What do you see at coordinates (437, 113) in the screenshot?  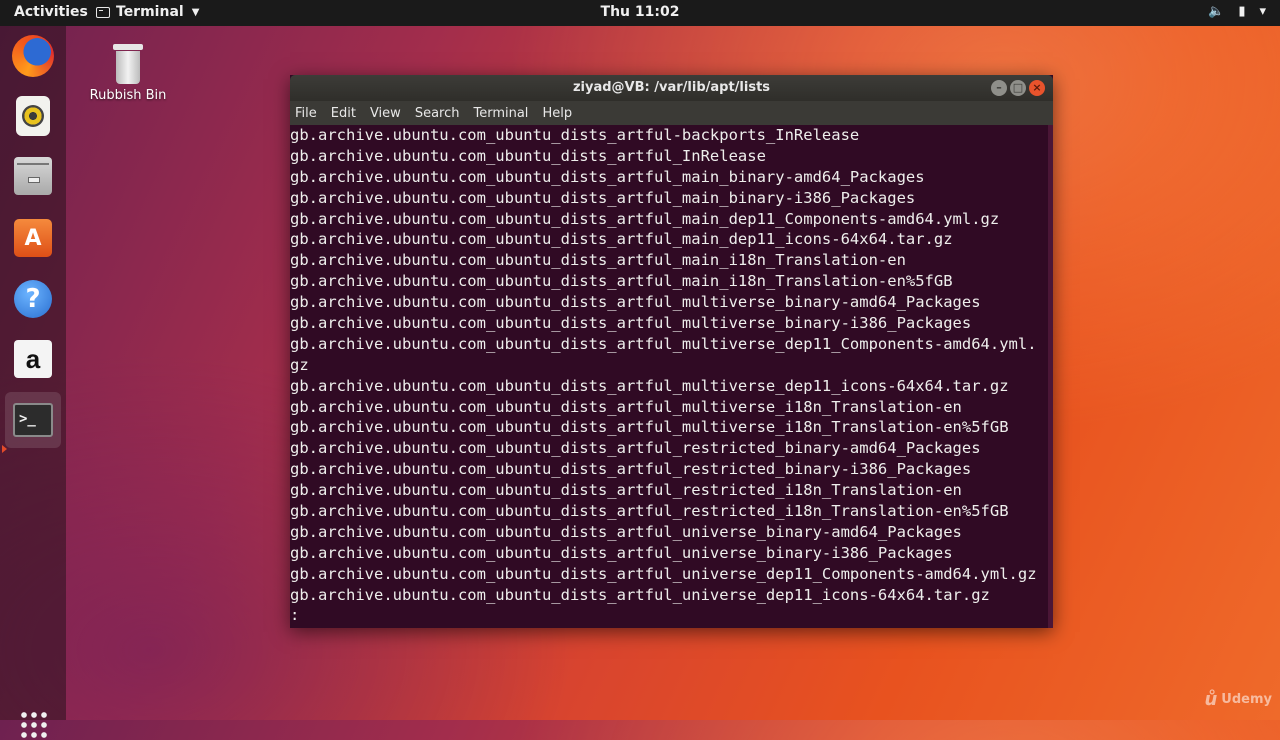 I see `menu-search: Search` at bounding box center [437, 113].